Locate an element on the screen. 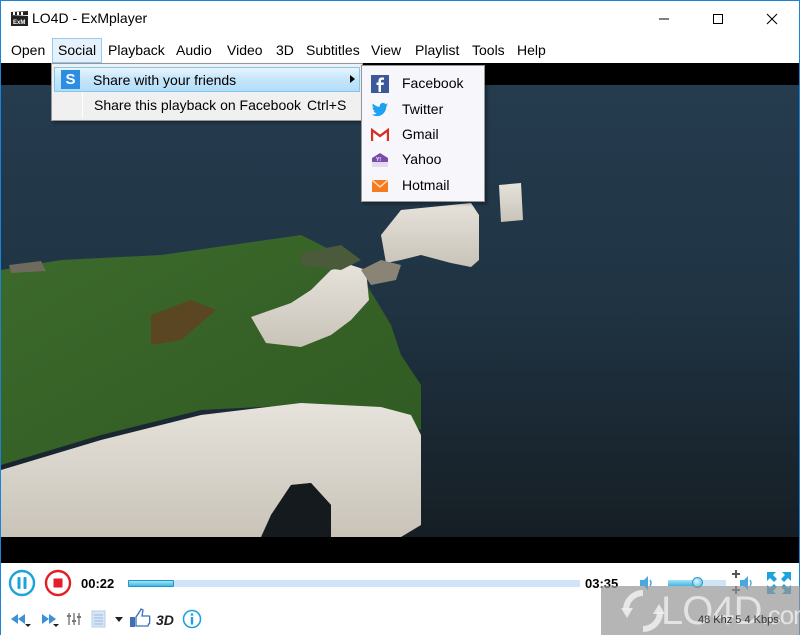 This screenshot has height=635, width=800. submenu-item-label: Hotmail is located at coordinates (426, 185).